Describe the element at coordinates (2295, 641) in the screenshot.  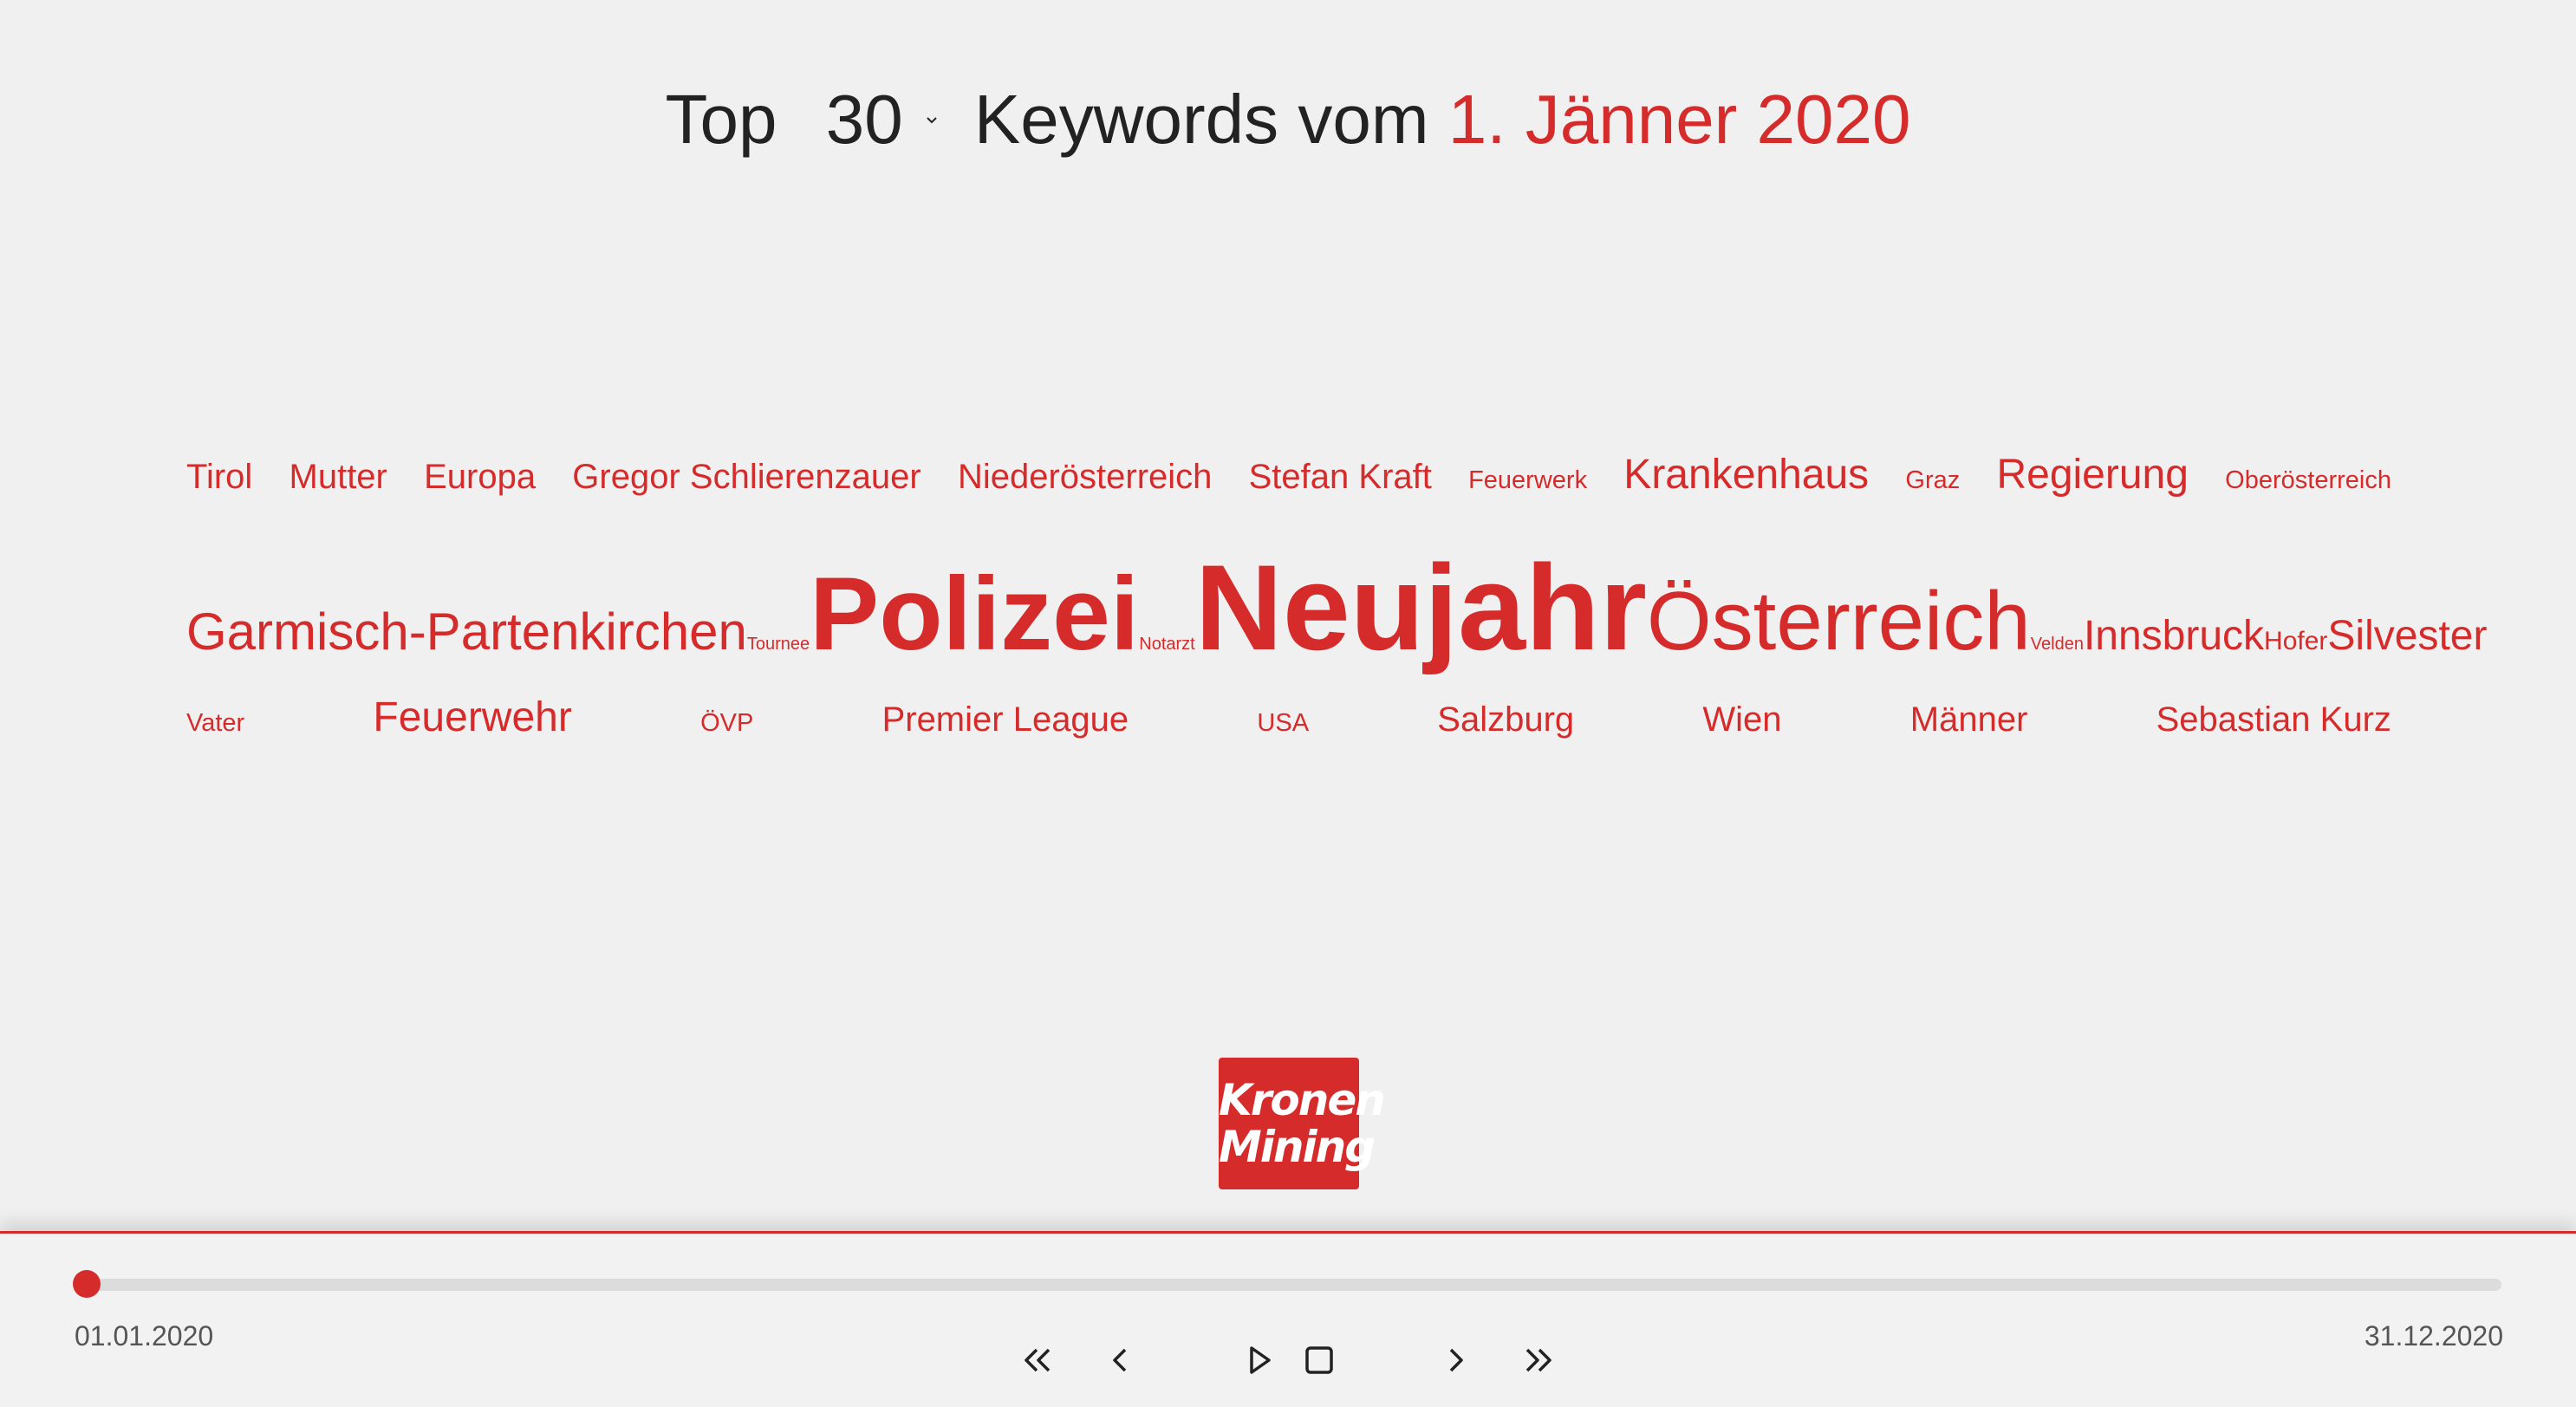
I see `keyword: Hofer` at that location.